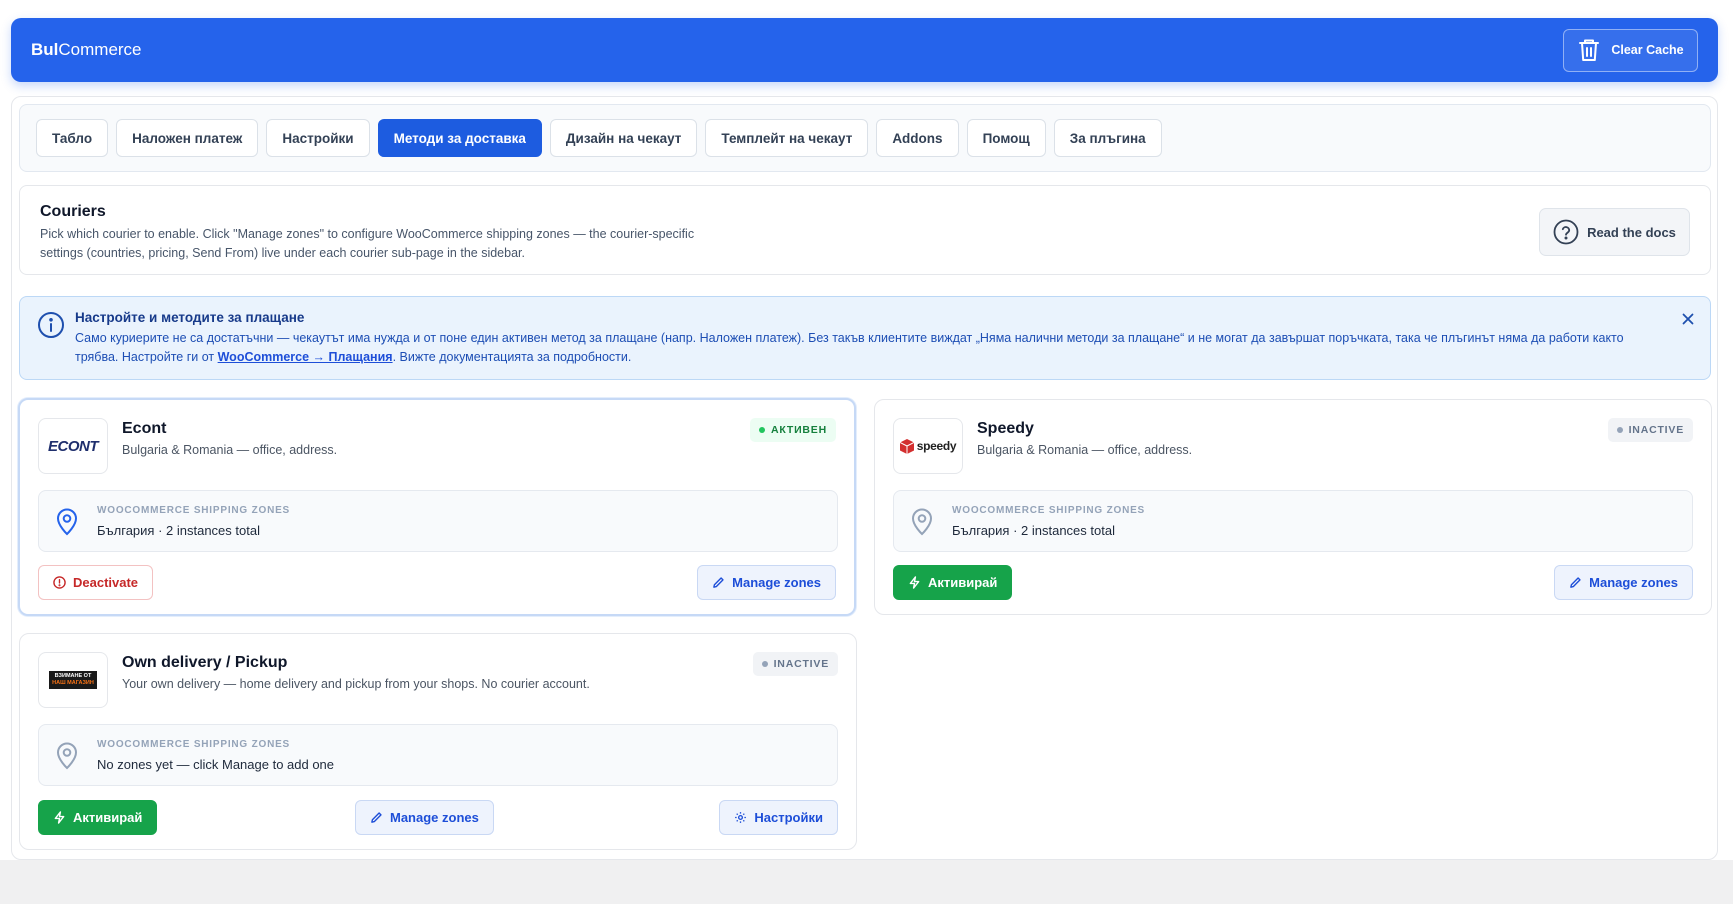 Image resolution: width=1733 pixels, height=904 pixels. Describe the element at coordinates (1631, 232) in the screenshot. I see `read-docs-label: Read the docs` at that location.